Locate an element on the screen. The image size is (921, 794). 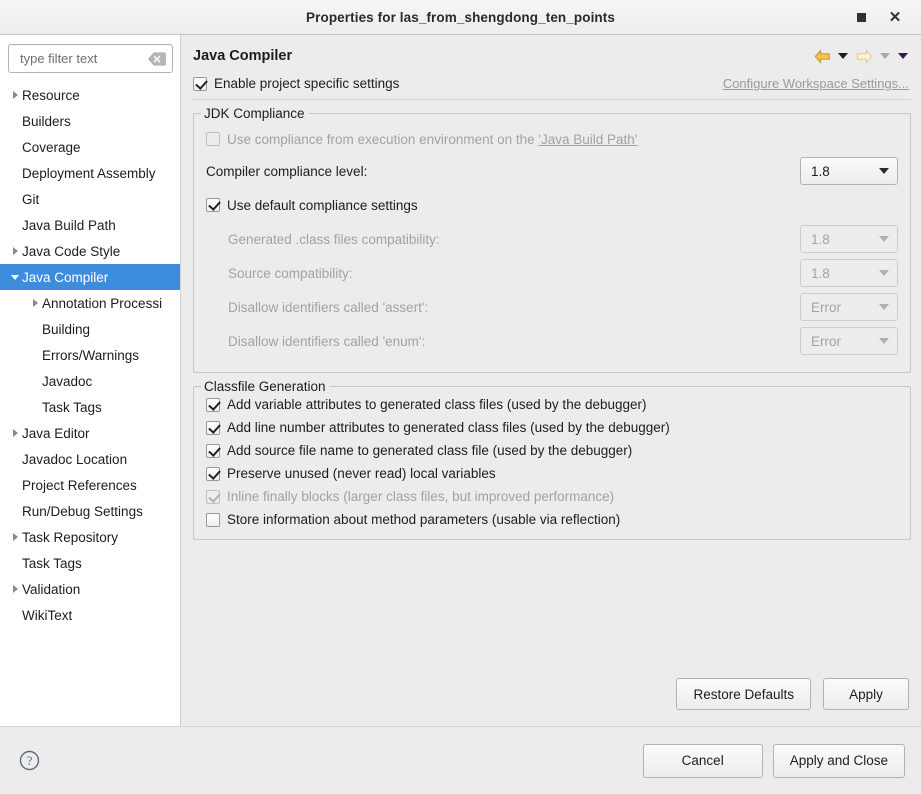
sidebar-item-validation: Validation is located at coordinates (90, 589).